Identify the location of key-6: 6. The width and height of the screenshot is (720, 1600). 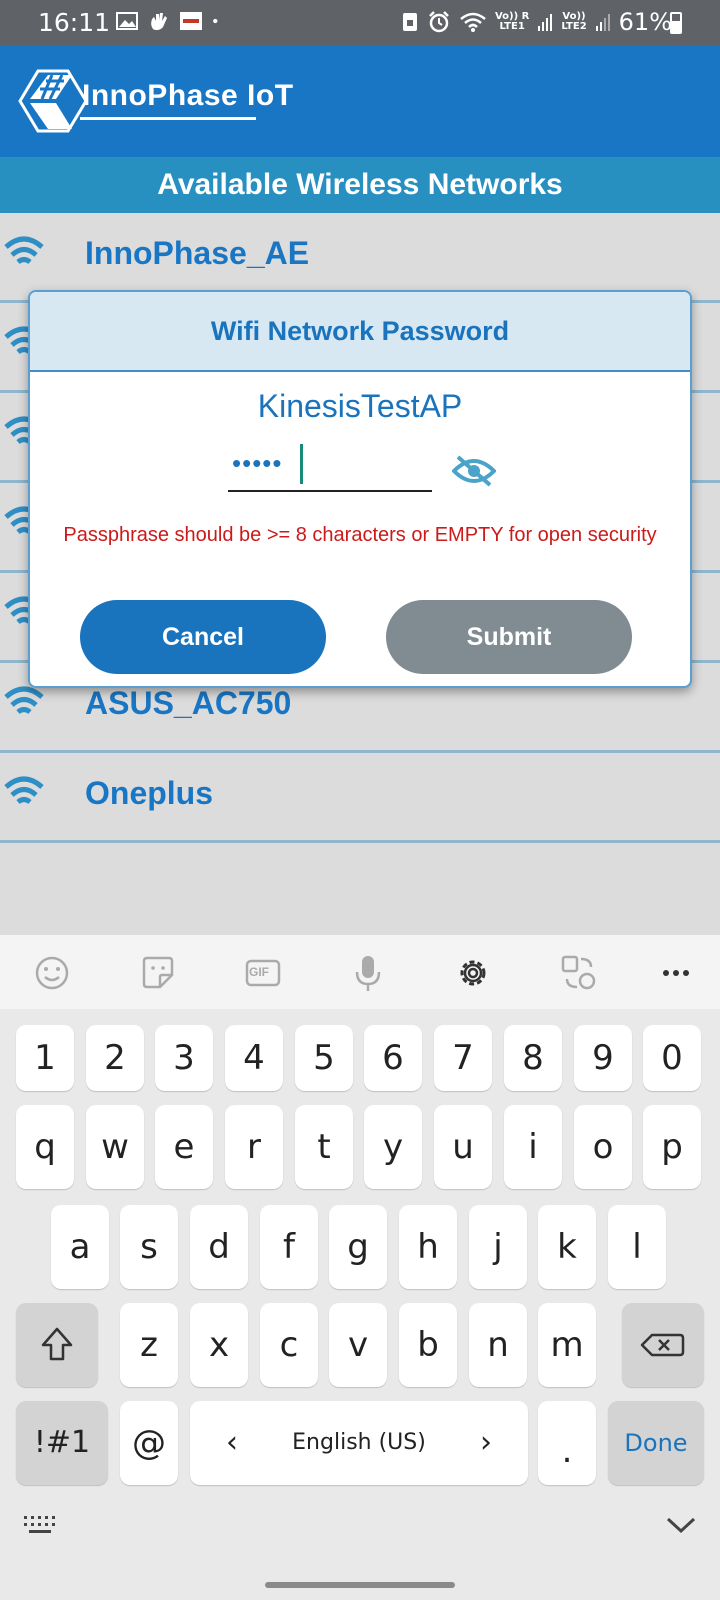
(393, 1058).